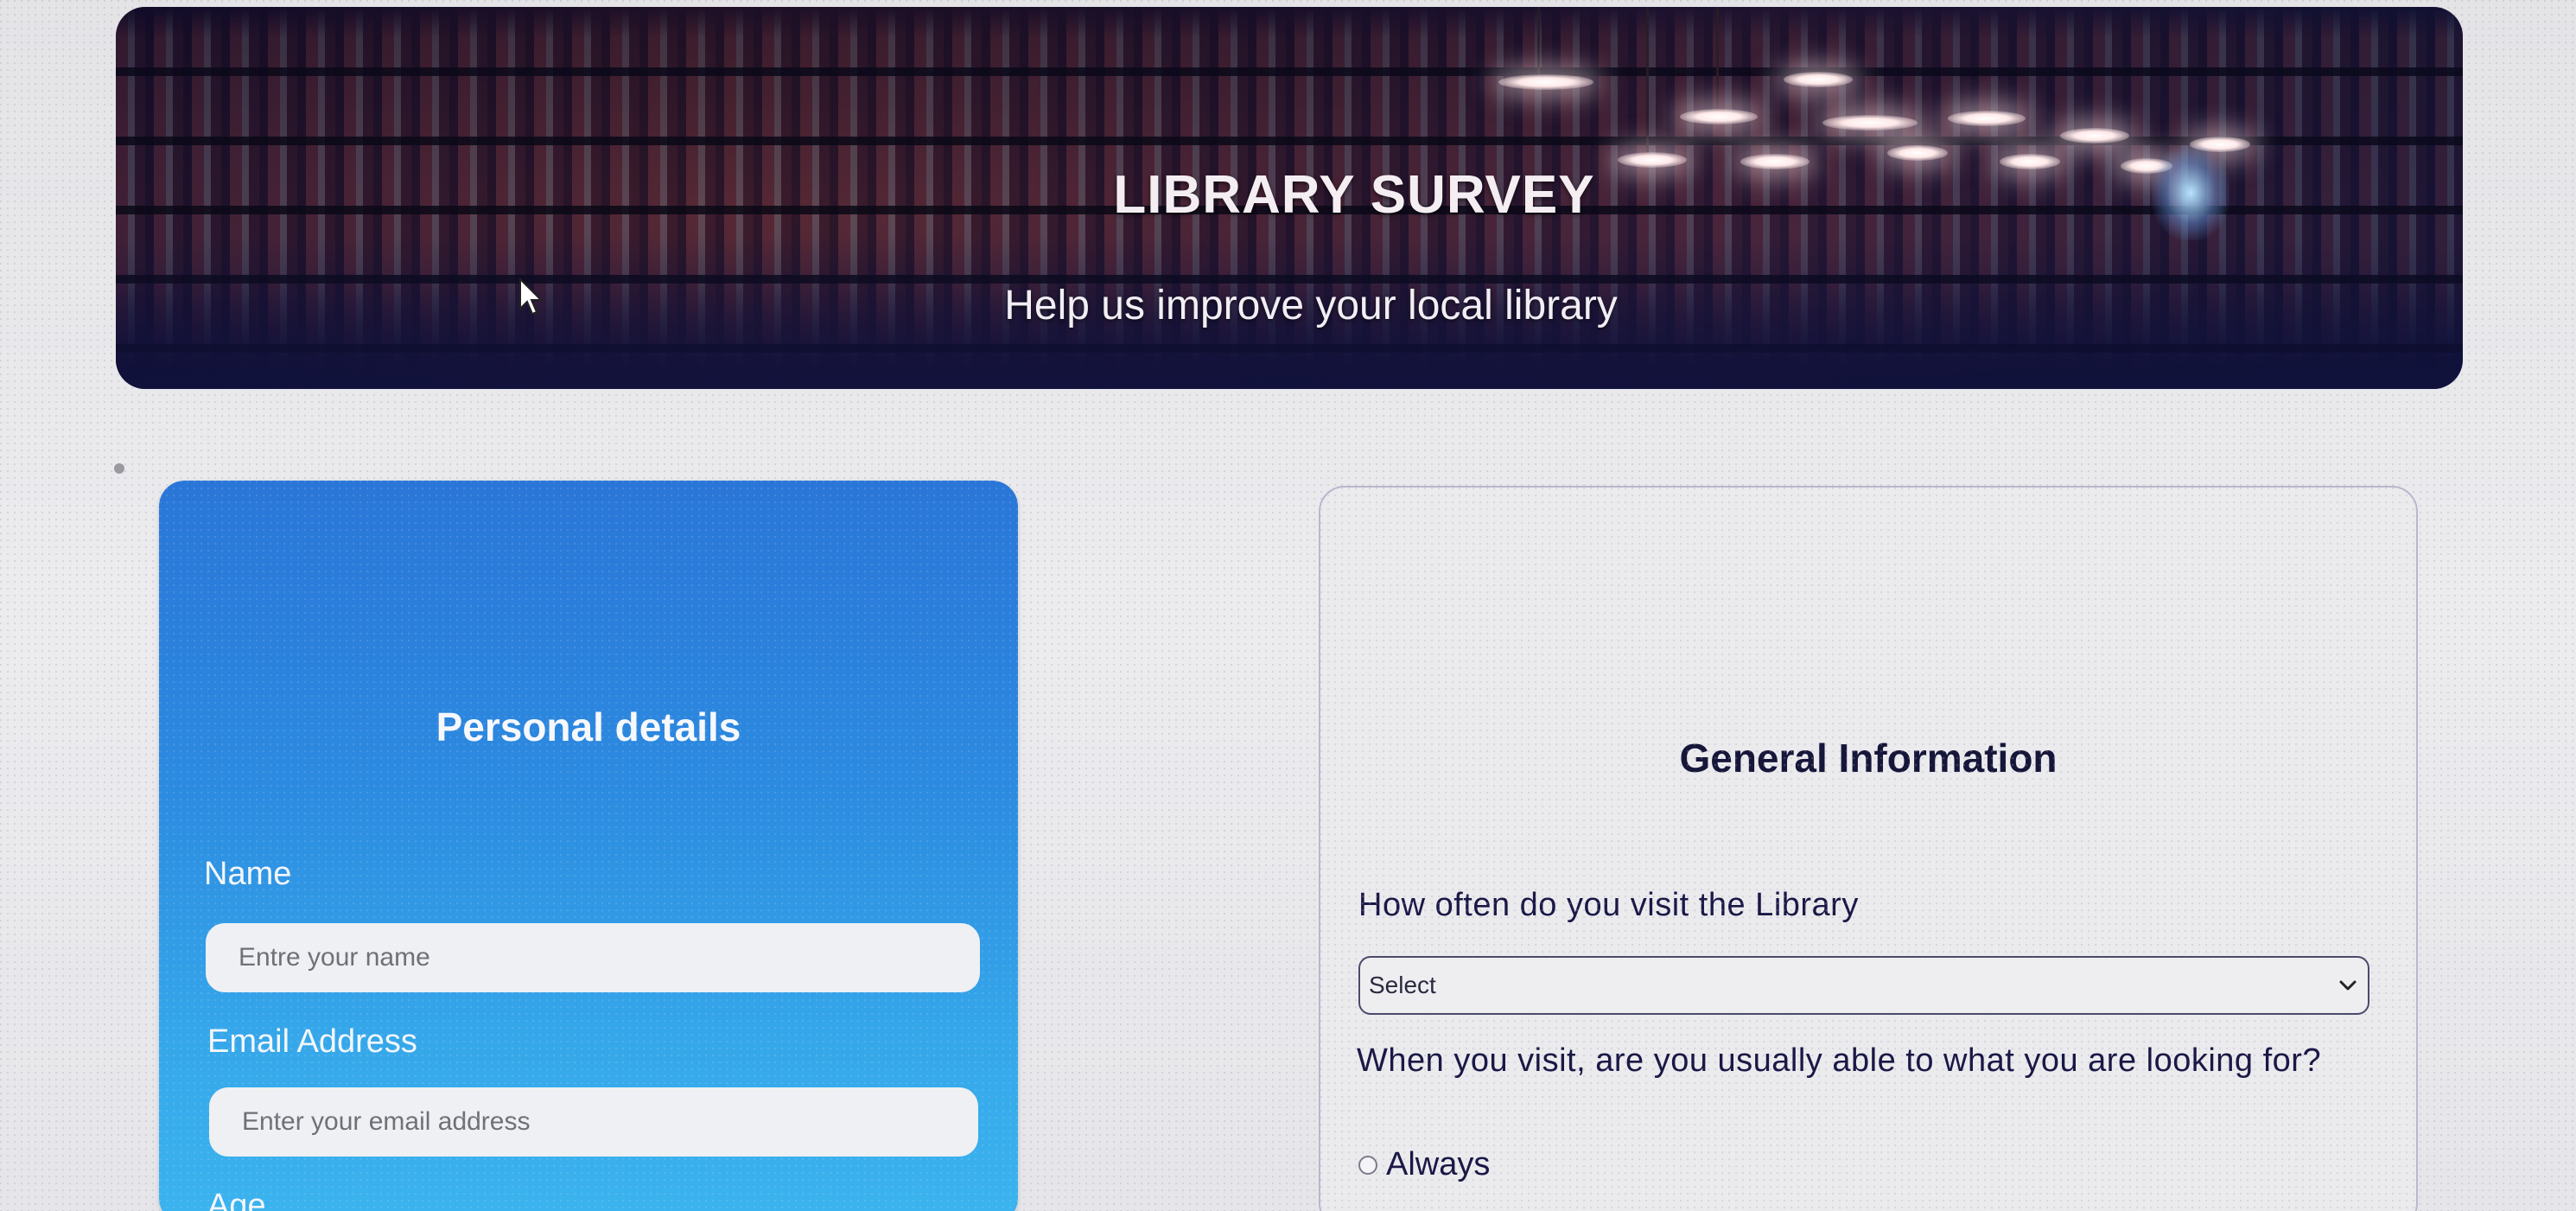  I want to click on page-title: LIBRARY SURVEY, so click(1354, 195).